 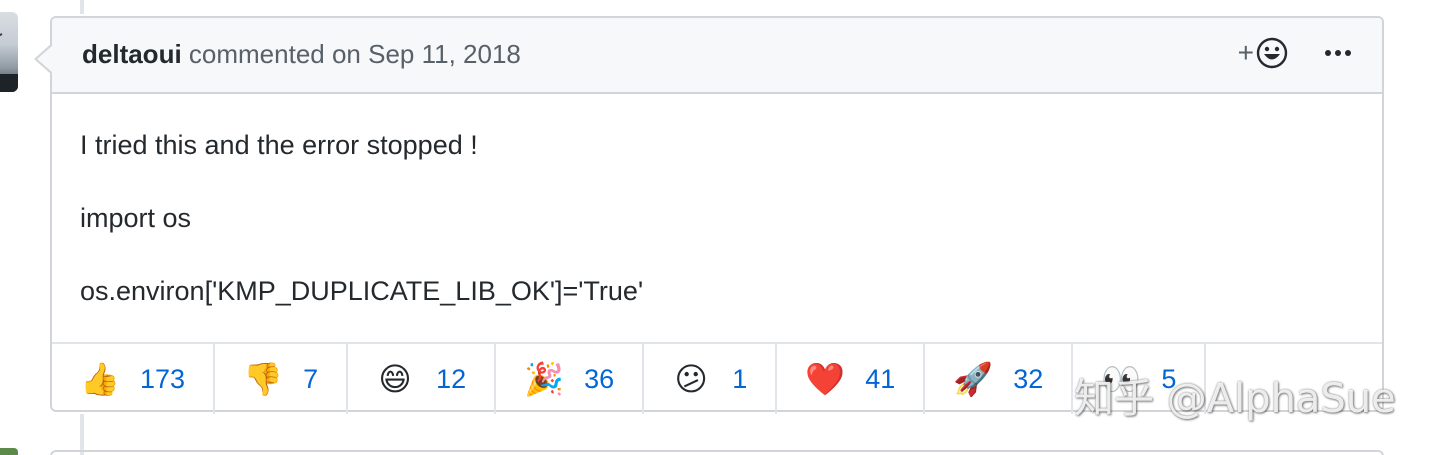 What do you see at coordinates (422, 379) in the screenshot?
I see `reaction-laugh: 😄 12` at bounding box center [422, 379].